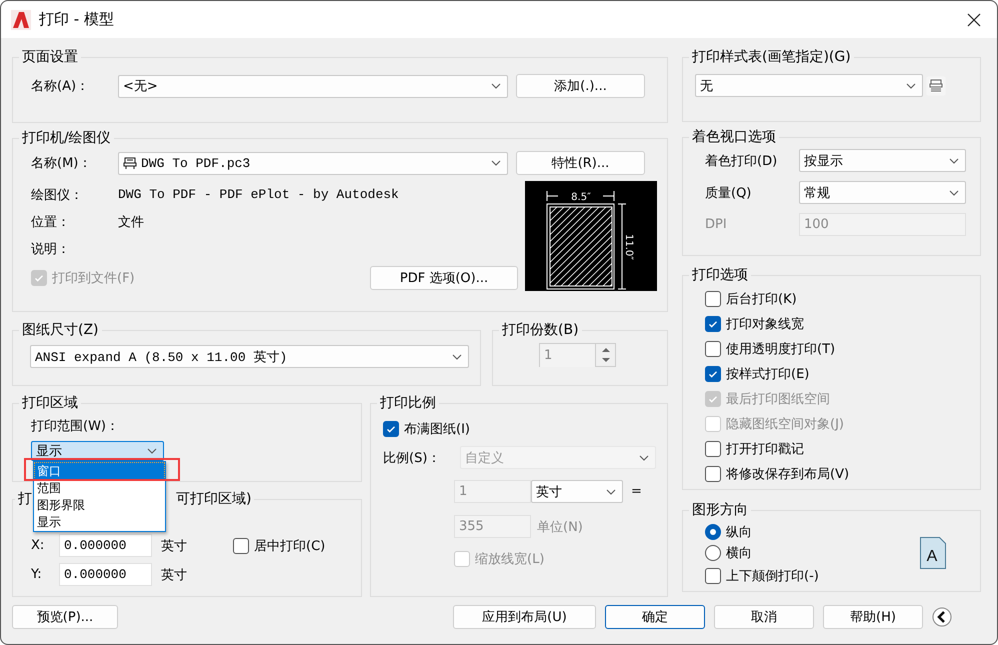  I want to click on info-label: 位置：, so click(51, 222).